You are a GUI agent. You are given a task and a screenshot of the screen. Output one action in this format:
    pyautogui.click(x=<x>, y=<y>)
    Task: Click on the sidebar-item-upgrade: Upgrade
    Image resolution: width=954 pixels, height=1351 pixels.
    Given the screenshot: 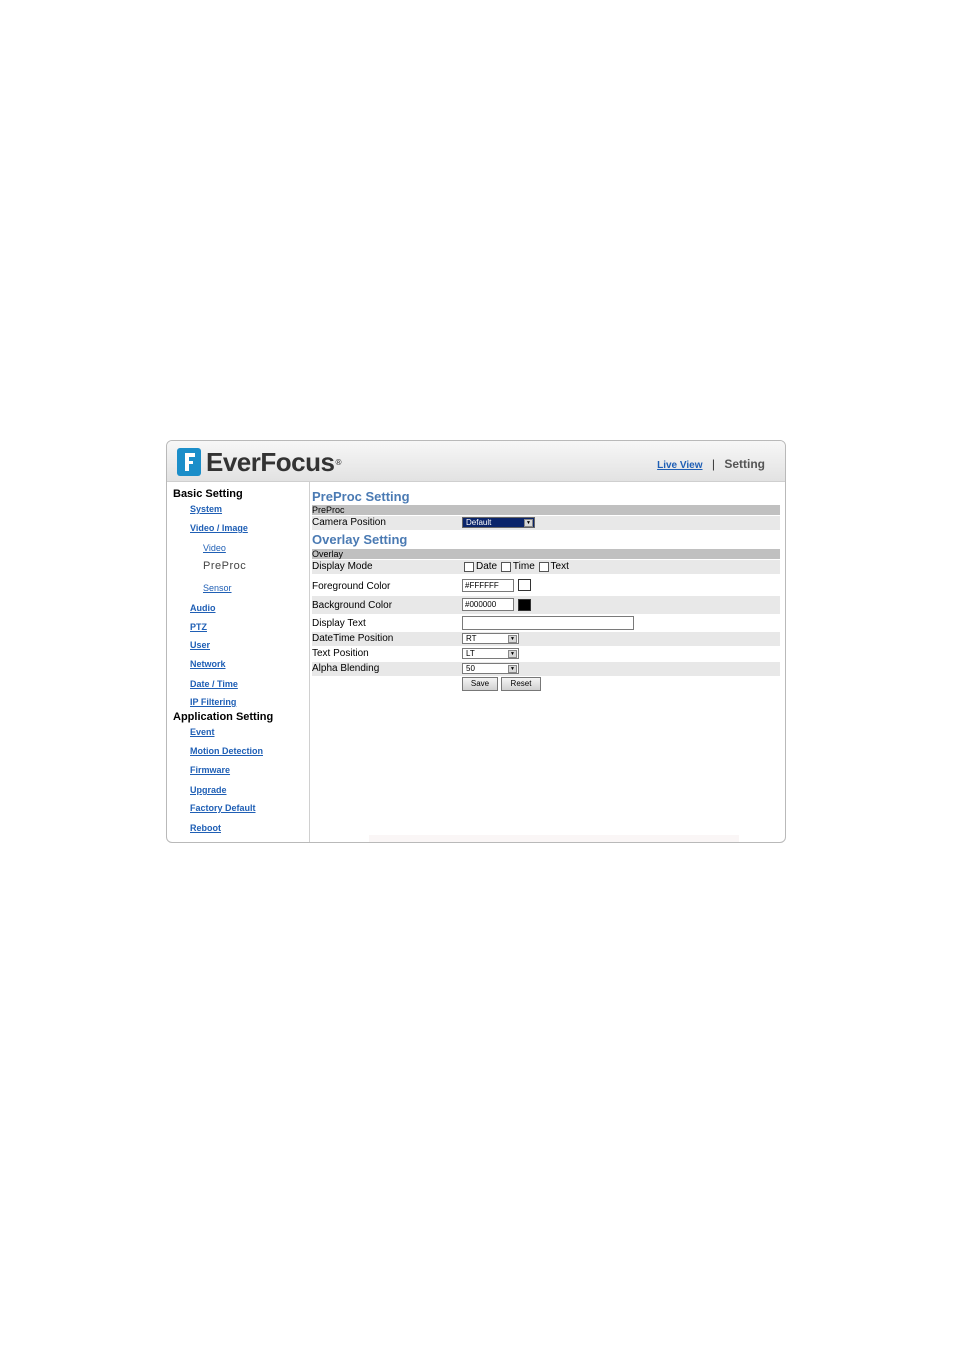 What is the action you would take?
    pyautogui.click(x=208, y=790)
    